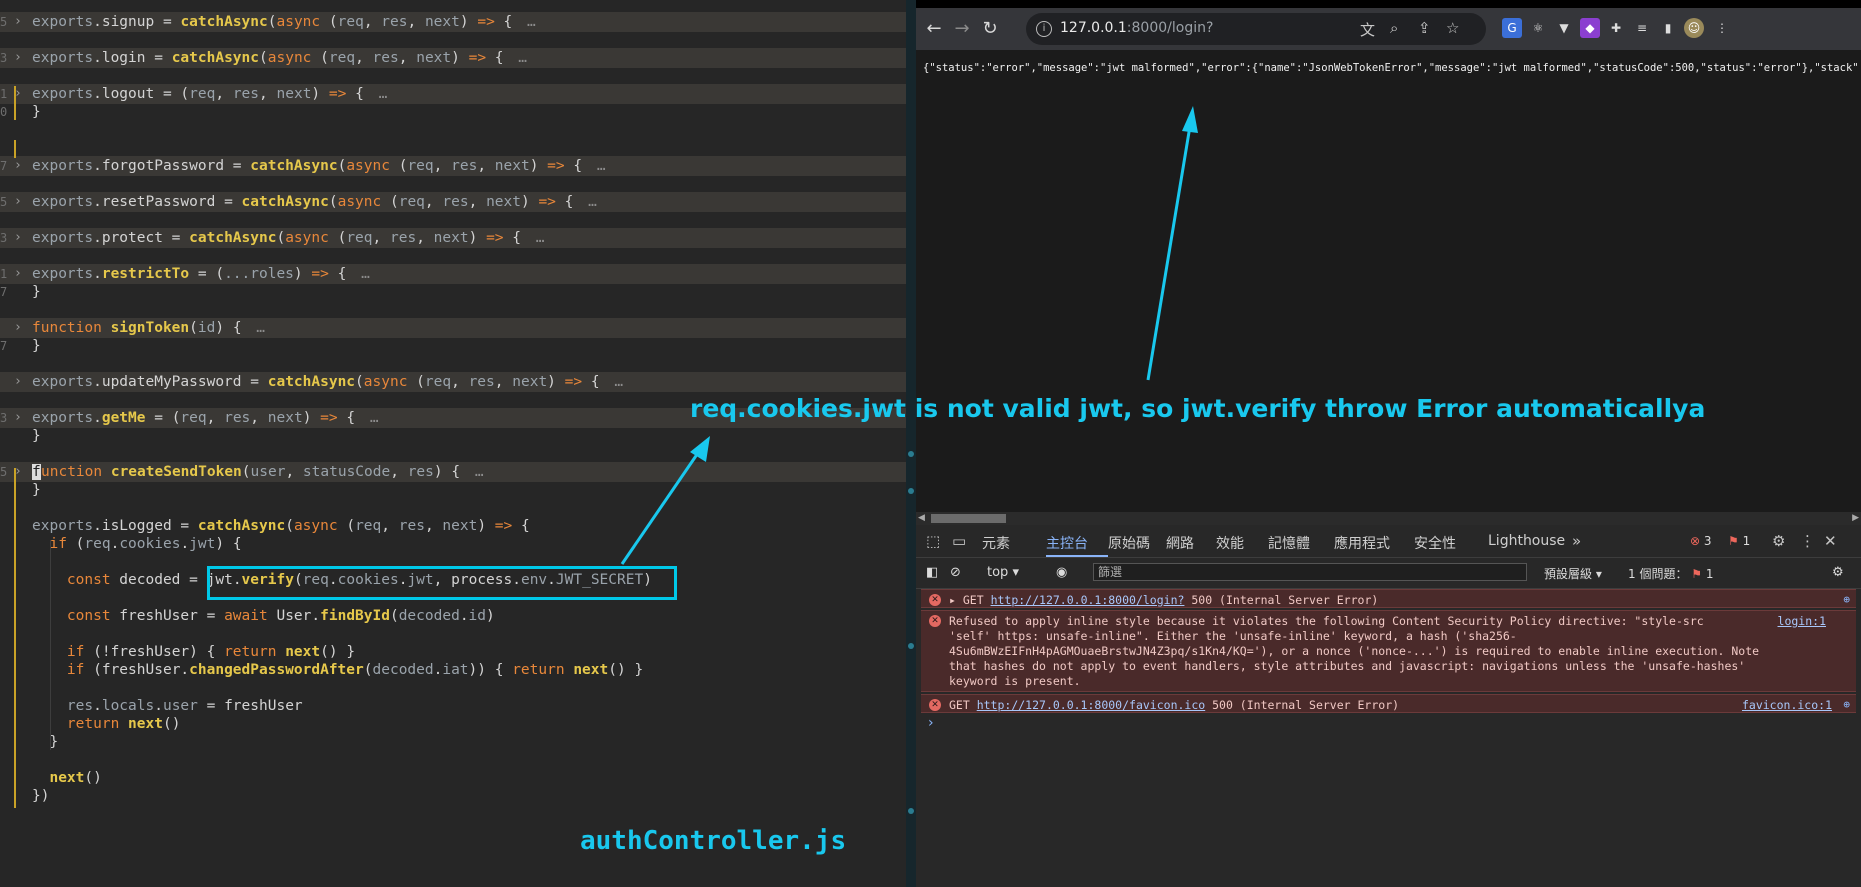 This screenshot has width=1861, height=887. What do you see at coordinates (1590, 28) in the screenshot?
I see `extension-purple-icon: ◆` at bounding box center [1590, 28].